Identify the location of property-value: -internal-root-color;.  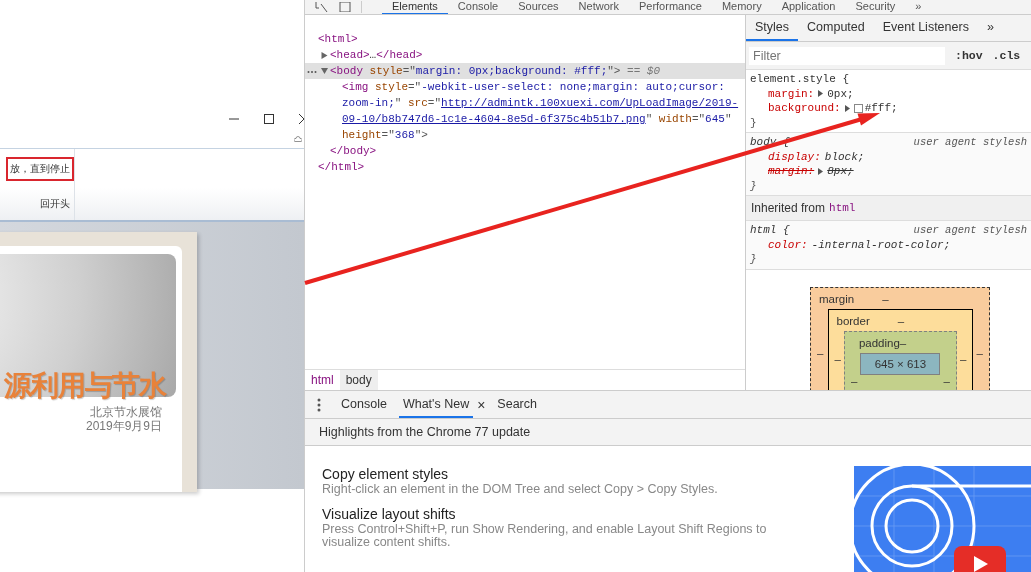
(881, 244).